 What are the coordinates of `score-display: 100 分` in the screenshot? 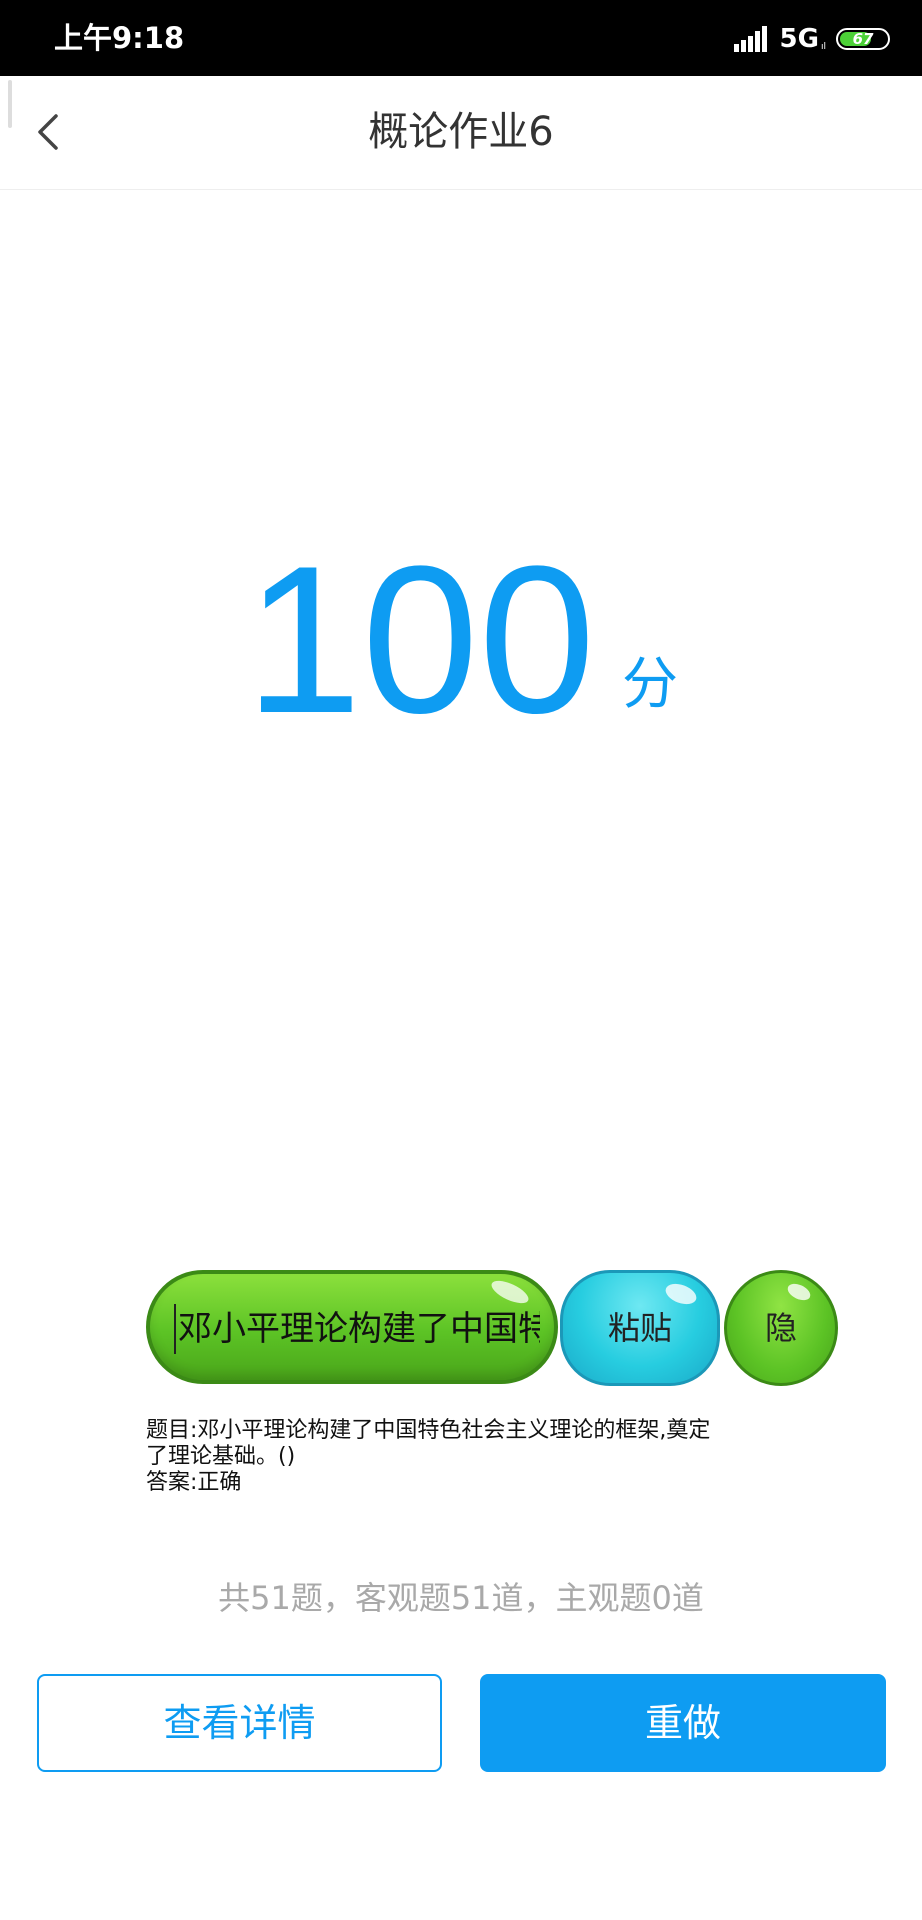 It's located at (461, 640).